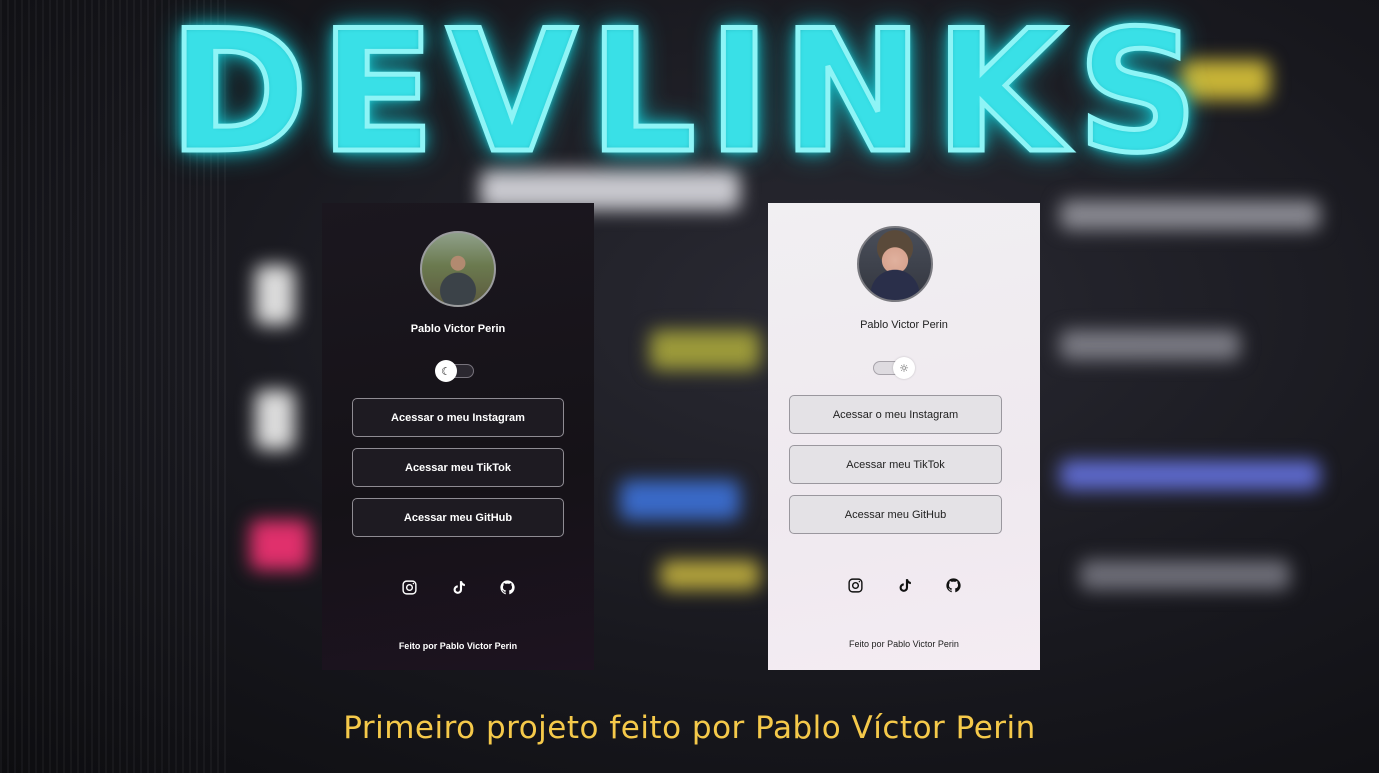 This screenshot has width=1379, height=773. What do you see at coordinates (904, 368) in the screenshot?
I see `sun-icon: ☼` at bounding box center [904, 368].